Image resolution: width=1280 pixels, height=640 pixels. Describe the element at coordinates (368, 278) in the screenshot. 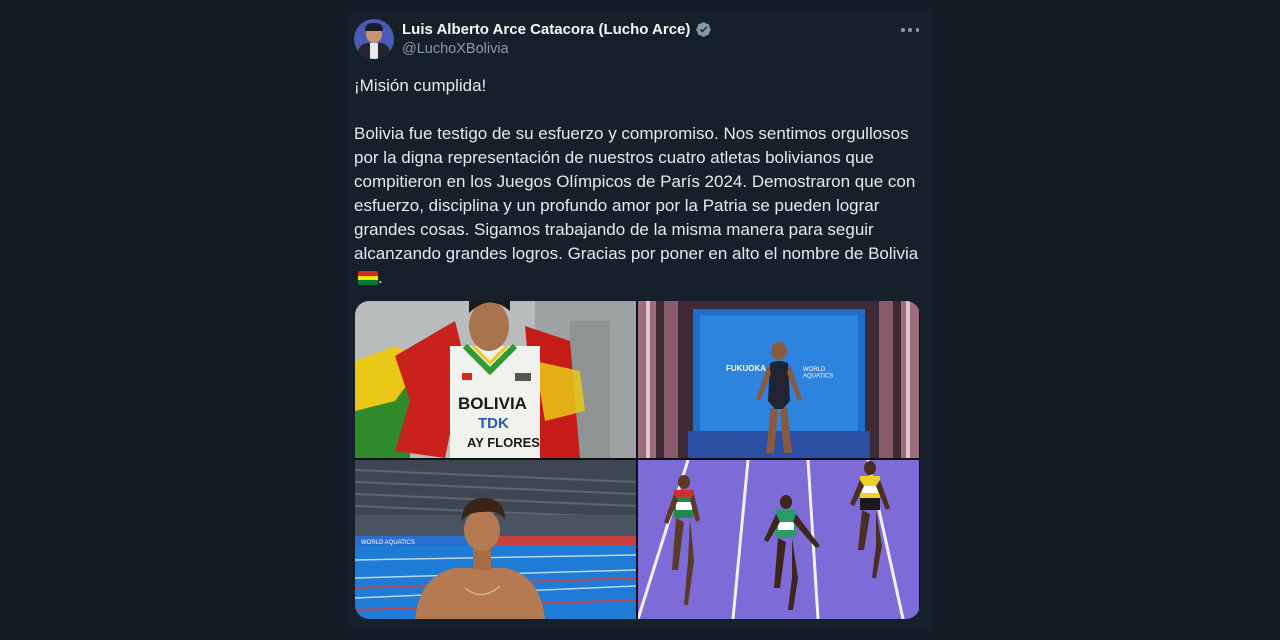

I see `bolivia-flag-icon` at that location.